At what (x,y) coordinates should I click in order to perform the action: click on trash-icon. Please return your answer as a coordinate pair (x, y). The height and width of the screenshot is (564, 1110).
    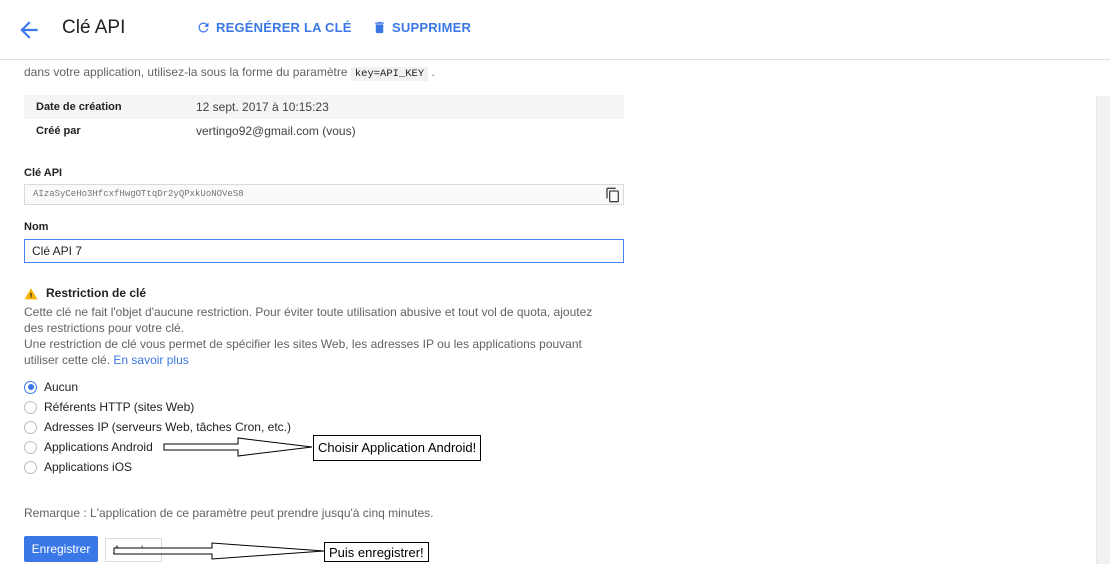
    Looking at the image, I should click on (379, 27).